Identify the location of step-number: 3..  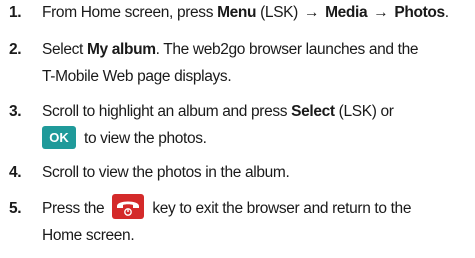
(15, 111).